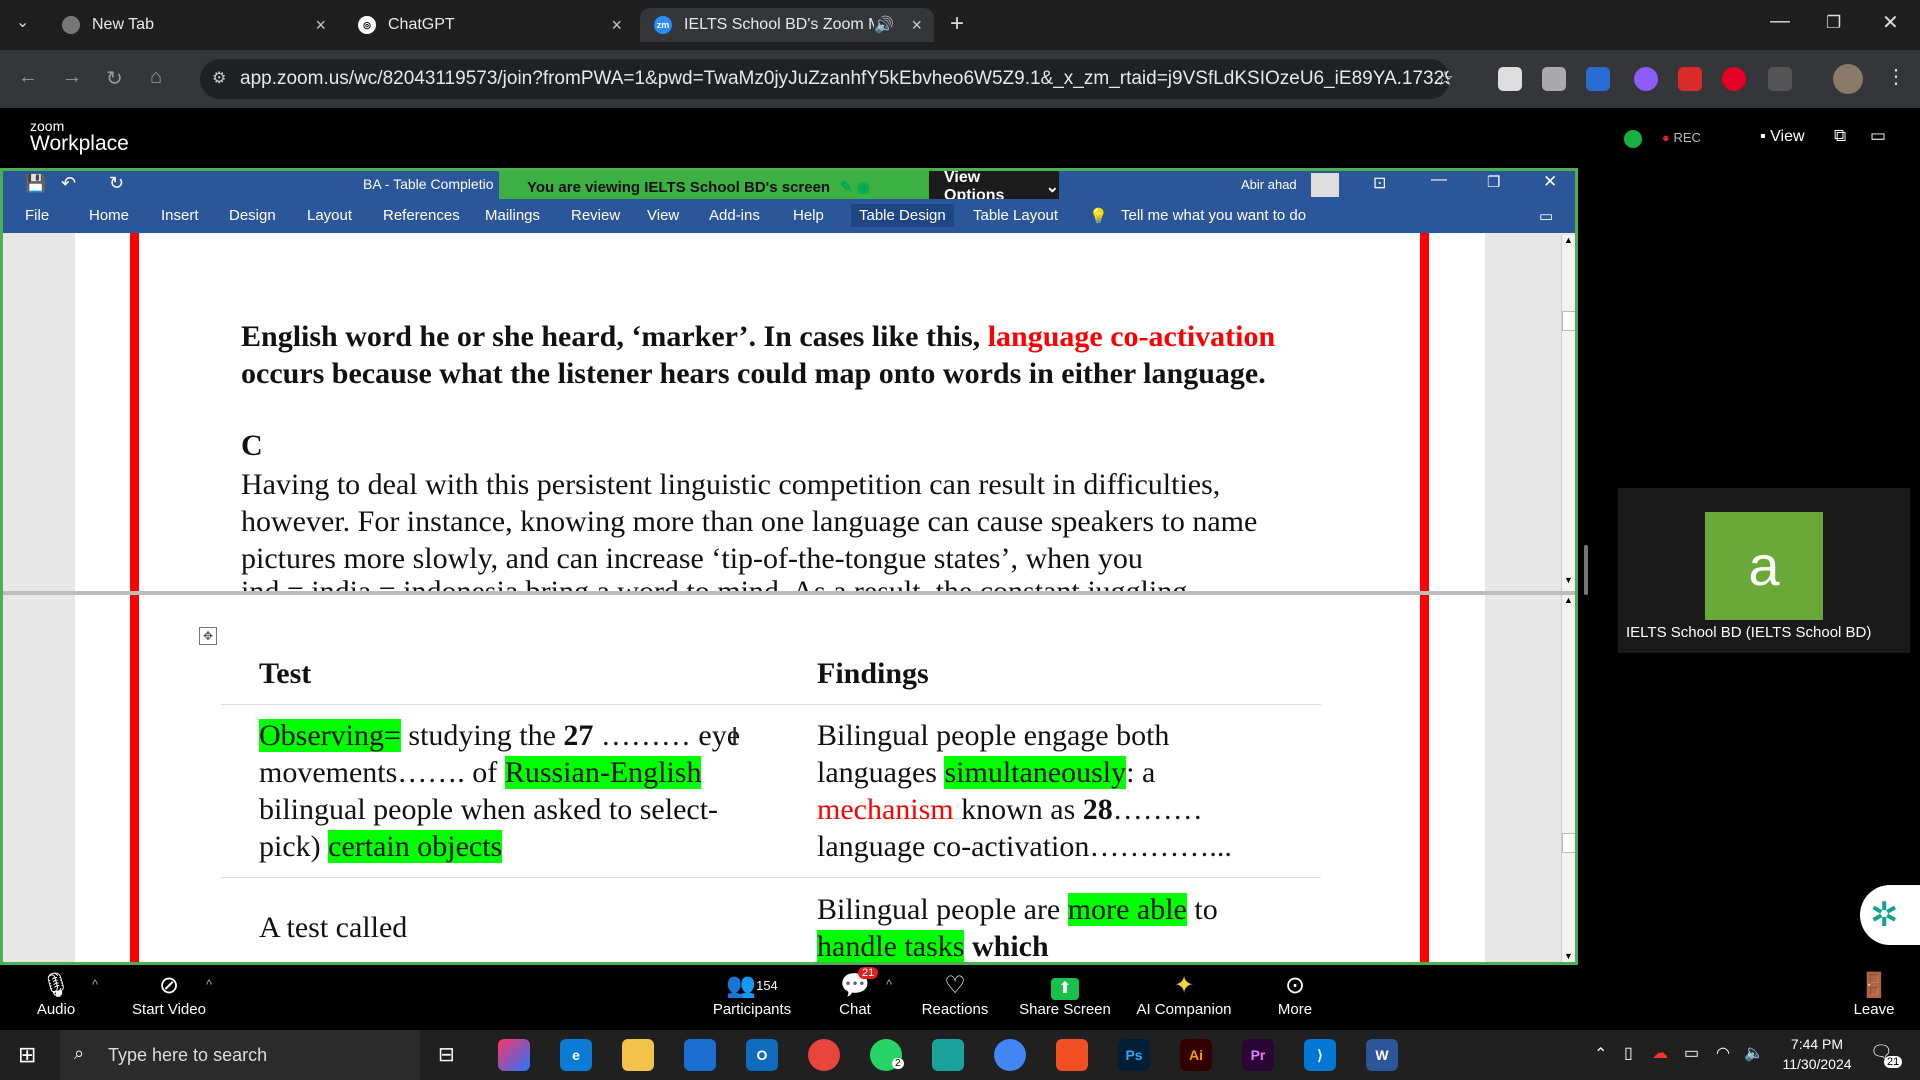 The width and height of the screenshot is (1920, 1080). What do you see at coordinates (1015, 215) in the screenshot?
I see `ribbon-tab-table-layout: Table Layout` at bounding box center [1015, 215].